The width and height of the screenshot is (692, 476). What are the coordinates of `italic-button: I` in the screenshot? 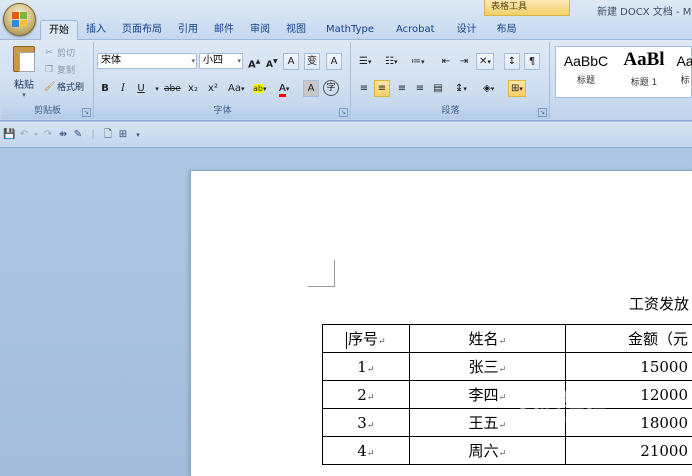 It's located at (123, 88).